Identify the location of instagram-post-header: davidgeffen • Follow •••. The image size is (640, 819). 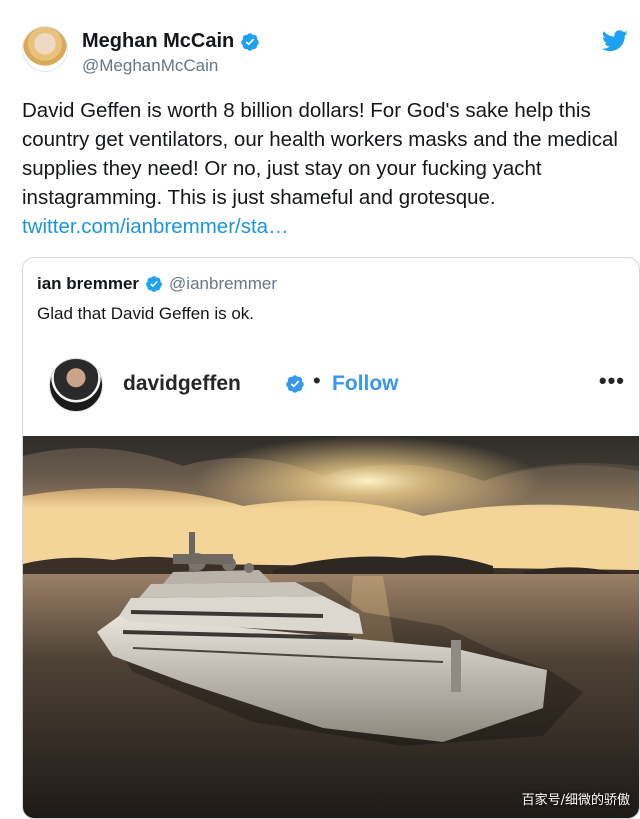
(339, 386).